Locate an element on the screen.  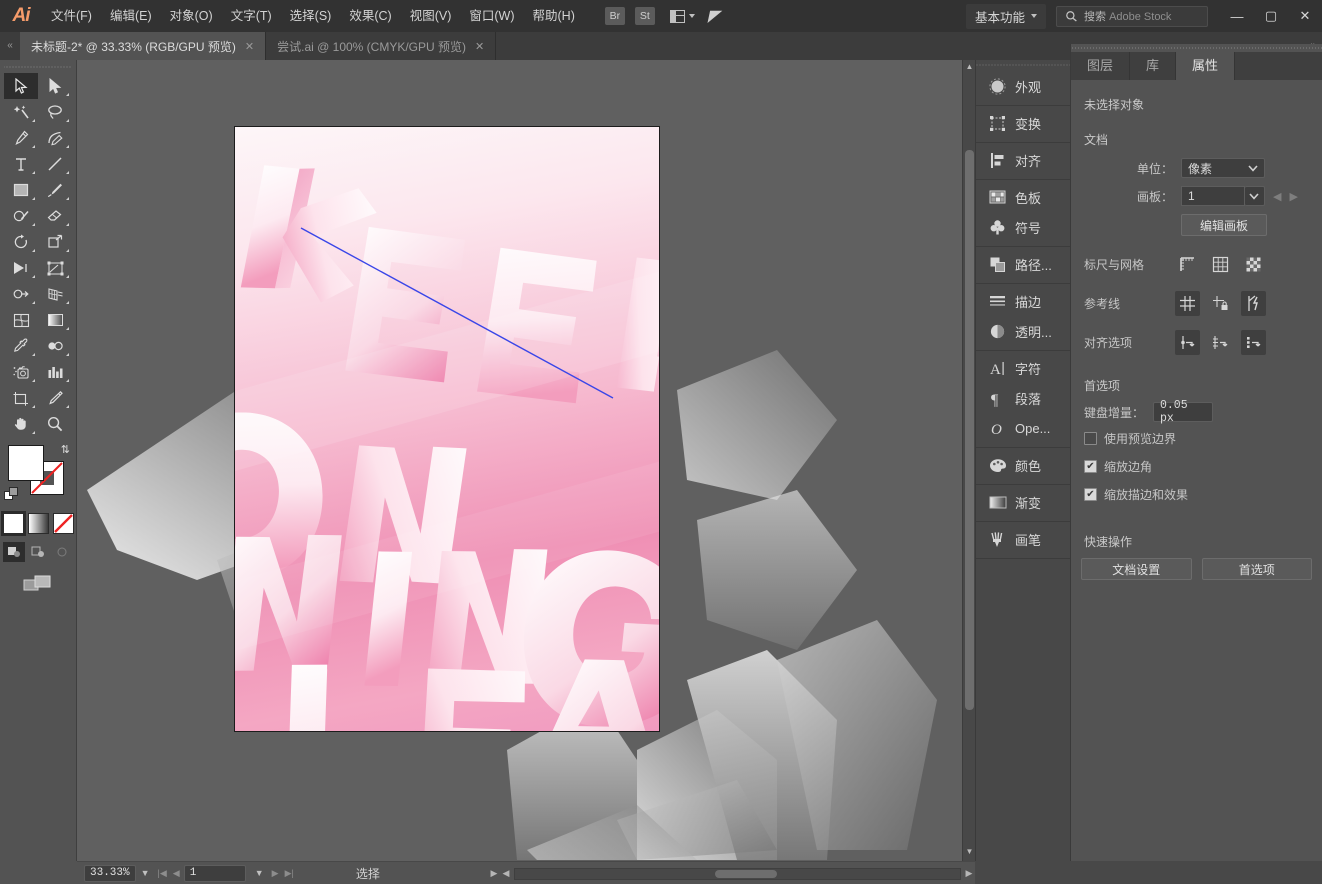
type-tool is located at coordinates (21, 164).